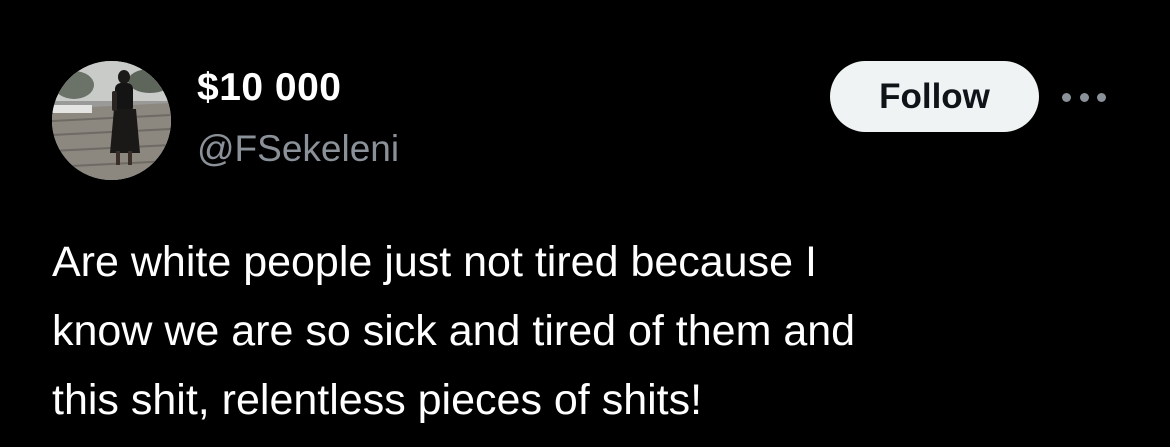 This screenshot has width=1170, height=447. What do you see at coordinates (934, 96) in the screenshot?
I see `follow-button: Follow` at bounding box center [934, 96].